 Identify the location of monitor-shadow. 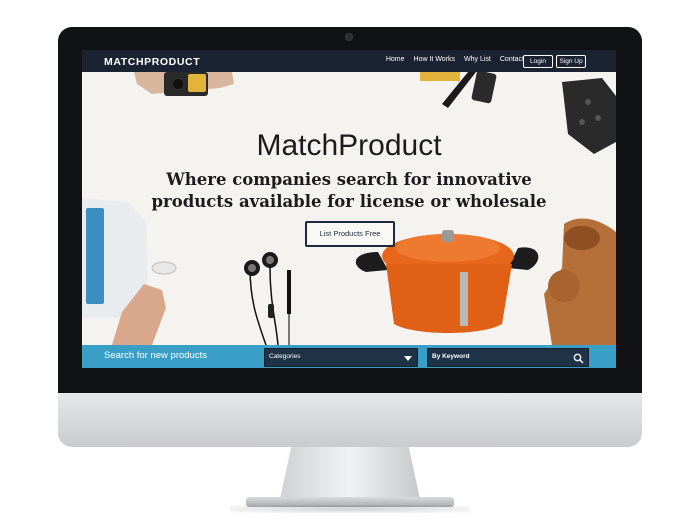
(350, 509).